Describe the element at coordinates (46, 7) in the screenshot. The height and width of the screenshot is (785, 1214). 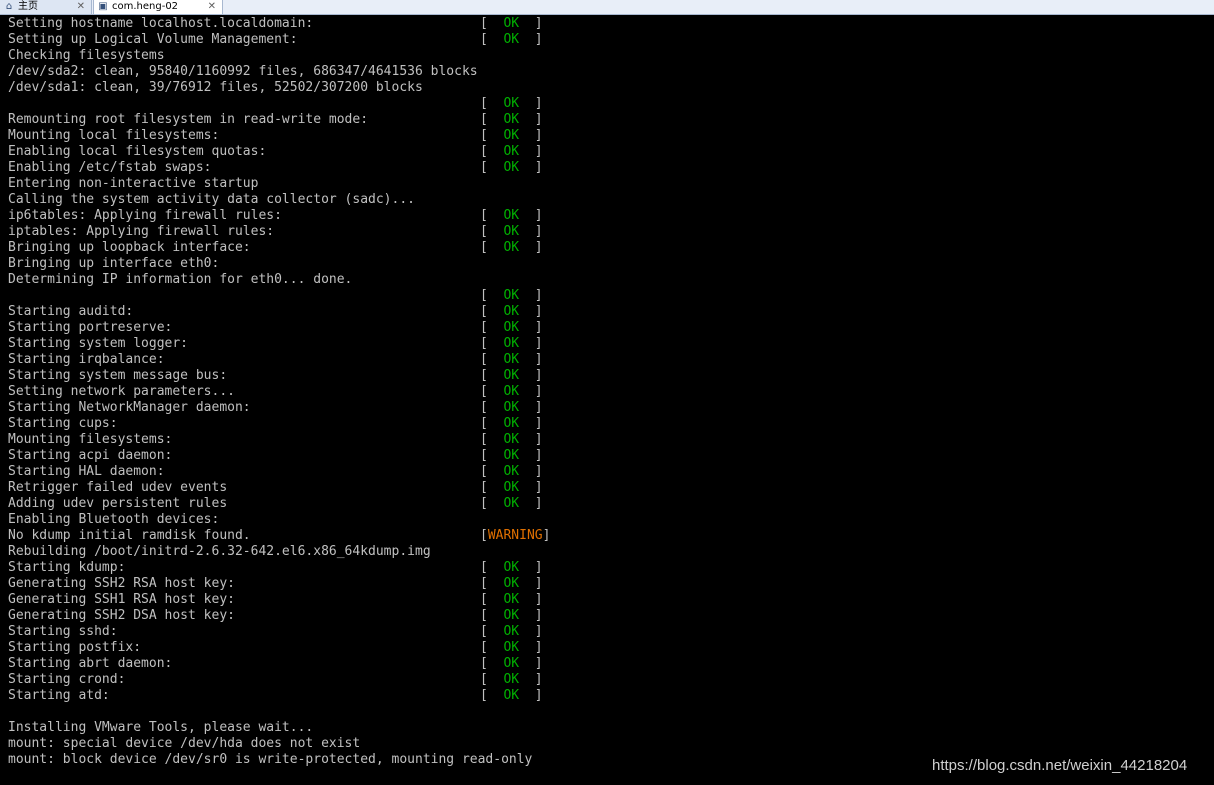
I see `tab-home: ⌂ 主页 ✕` at that location.